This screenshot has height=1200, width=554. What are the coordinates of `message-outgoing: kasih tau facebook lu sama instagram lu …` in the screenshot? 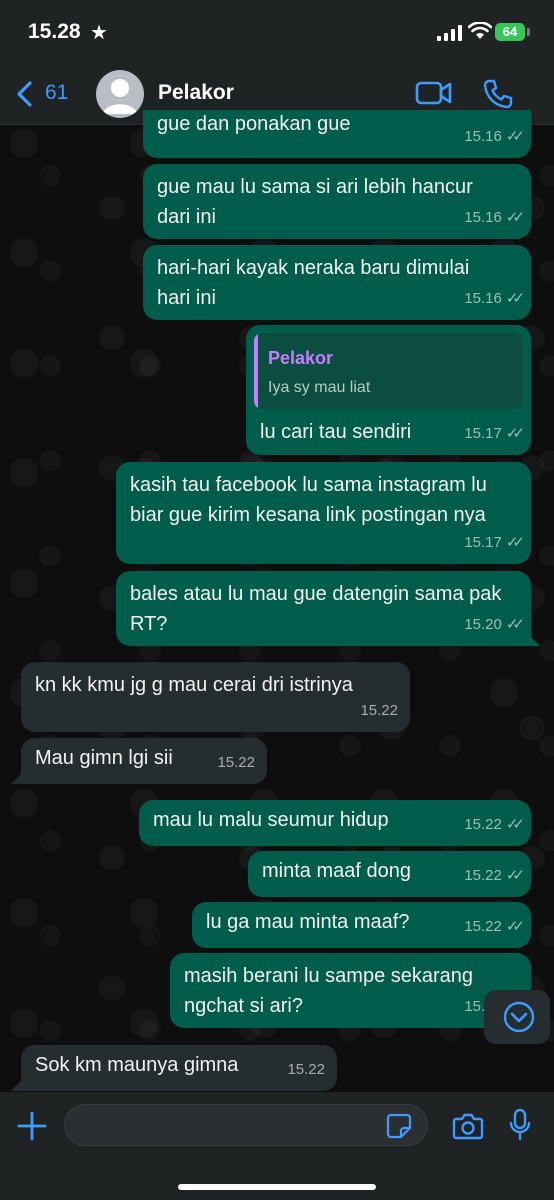 It's located at (323, 513).